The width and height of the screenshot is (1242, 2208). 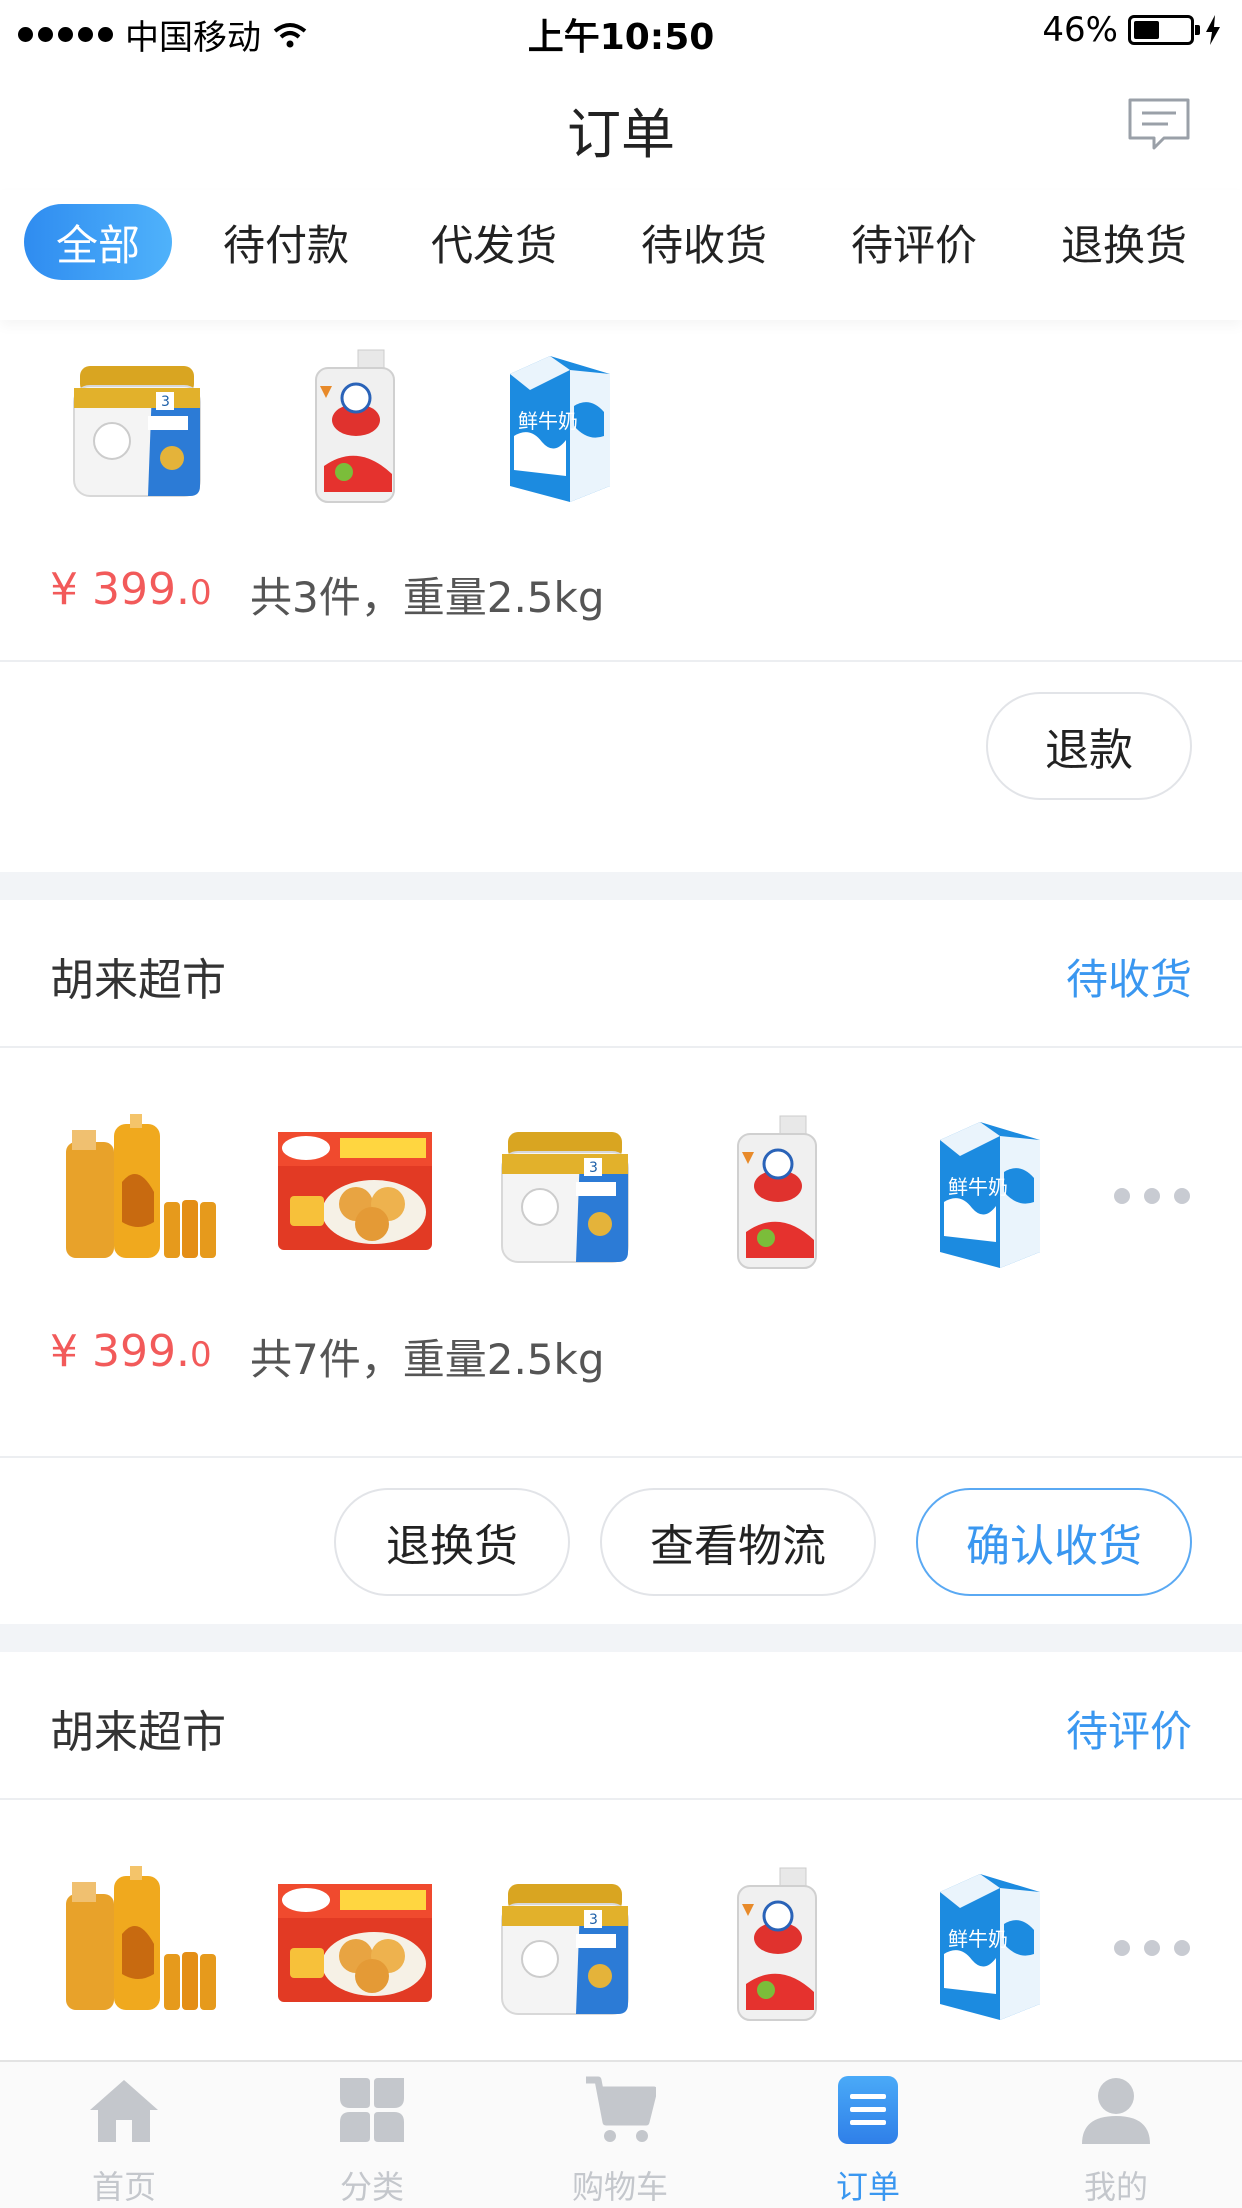 I want to click on order-summary: ¥ 399.0 共7件，重量2.5kg, so click(x=621, y=1373).